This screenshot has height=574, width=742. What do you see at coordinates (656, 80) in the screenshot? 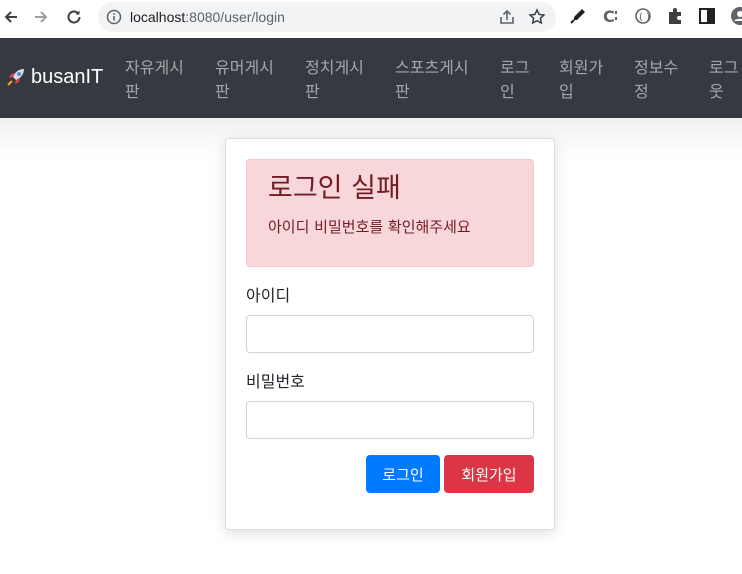
I see `nav-link-edit-profile: 정보수정` at bounding box center [656, 80].